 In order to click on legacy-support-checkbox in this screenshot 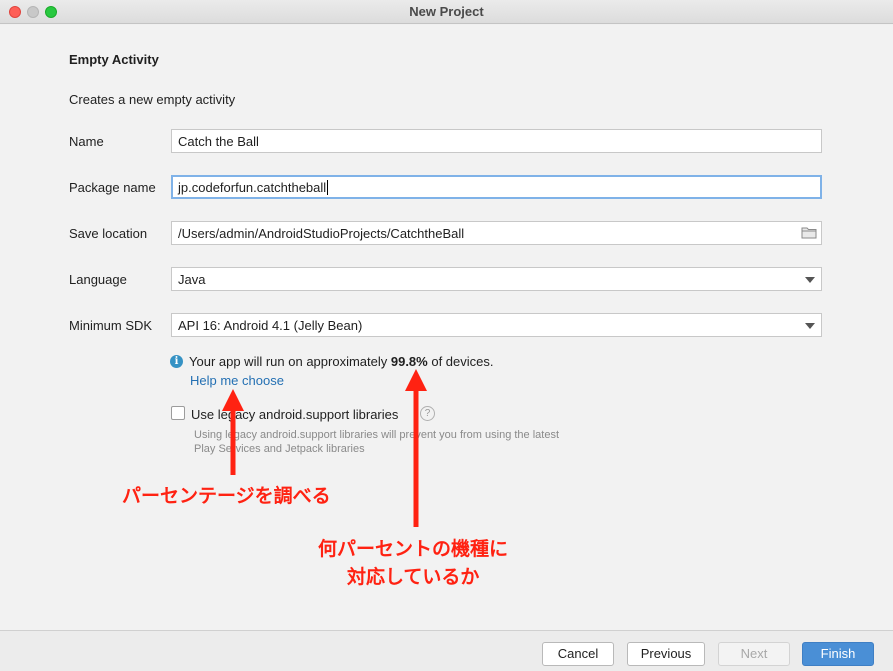, I will do `click(178, 413)`.